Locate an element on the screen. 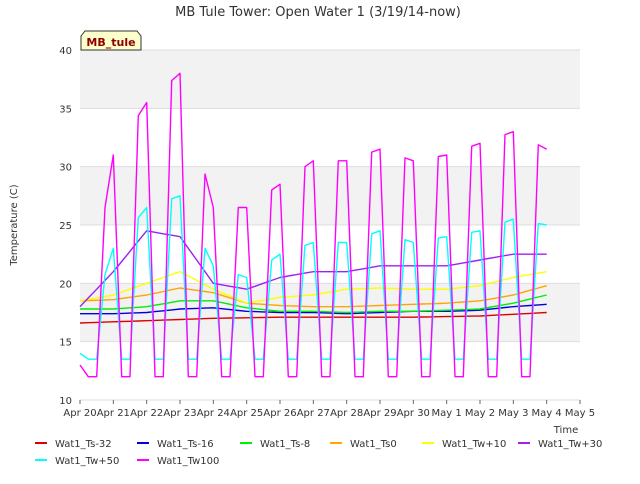  x-tick-label: Apr 24 is located at coordinates (213, 413).